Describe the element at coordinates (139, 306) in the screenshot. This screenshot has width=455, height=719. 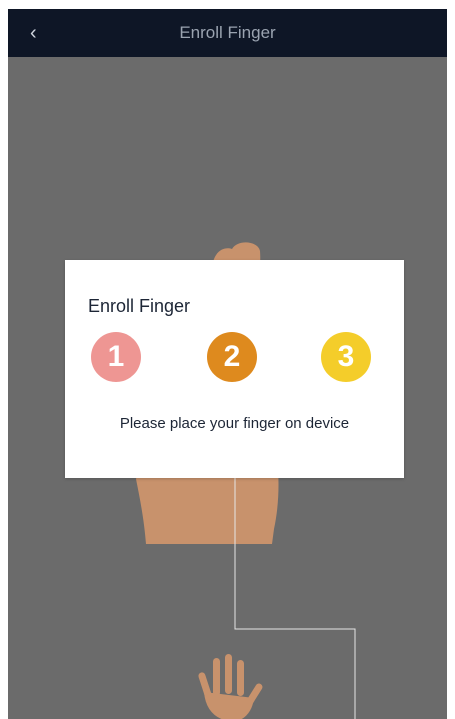
I see `dialog-title: Enroll Finger` at that location.